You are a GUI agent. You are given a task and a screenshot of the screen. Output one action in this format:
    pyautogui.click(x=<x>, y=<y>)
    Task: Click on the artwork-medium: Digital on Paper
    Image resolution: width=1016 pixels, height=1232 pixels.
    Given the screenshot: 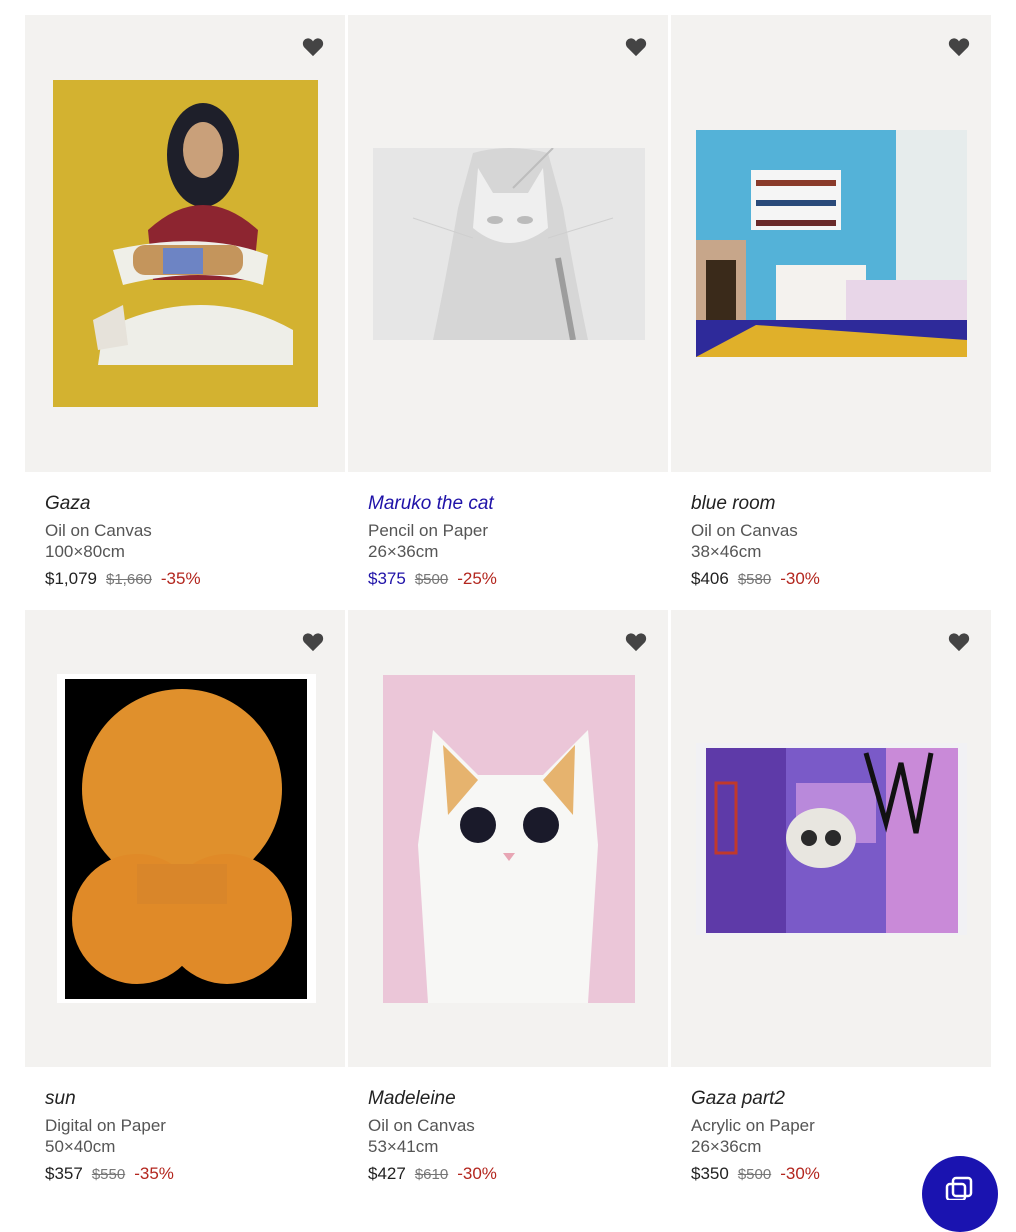 What is the action you would take?
    pyautogui.click(x=105, y=1125)
    